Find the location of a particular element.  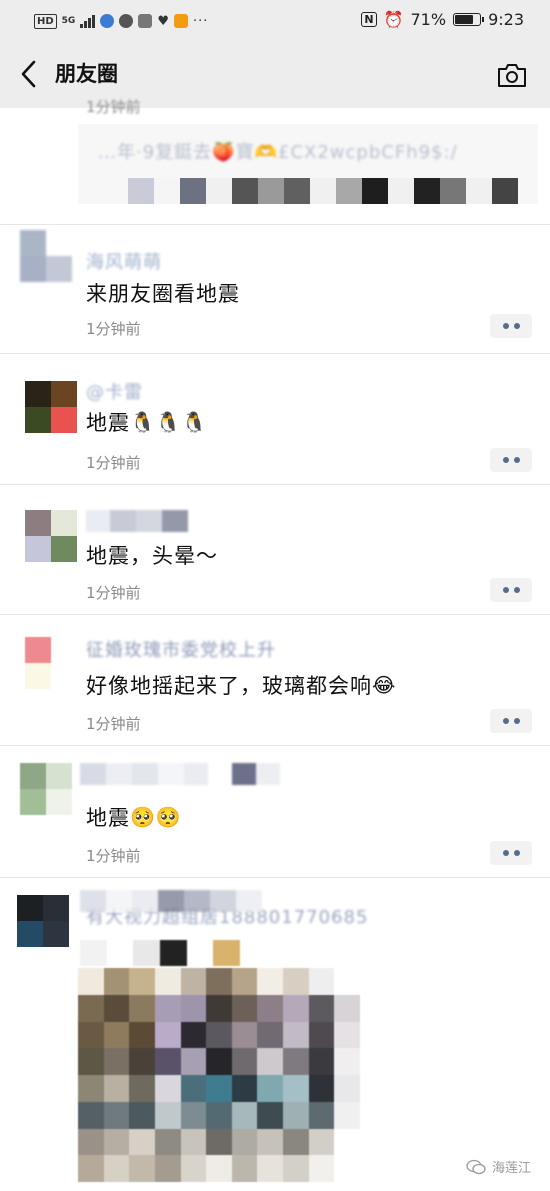

nfc-icon: N is located at coordinates (369, 19).